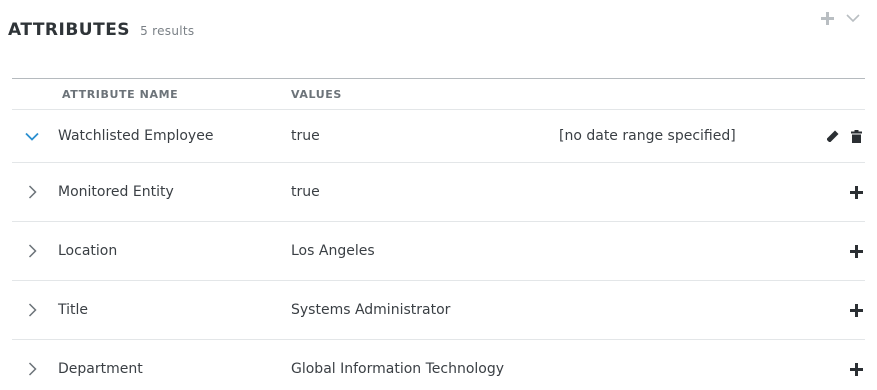 The width and height of the screenshot is (877, 390). I want to click on collapse-panel-button, so click(853, 18).